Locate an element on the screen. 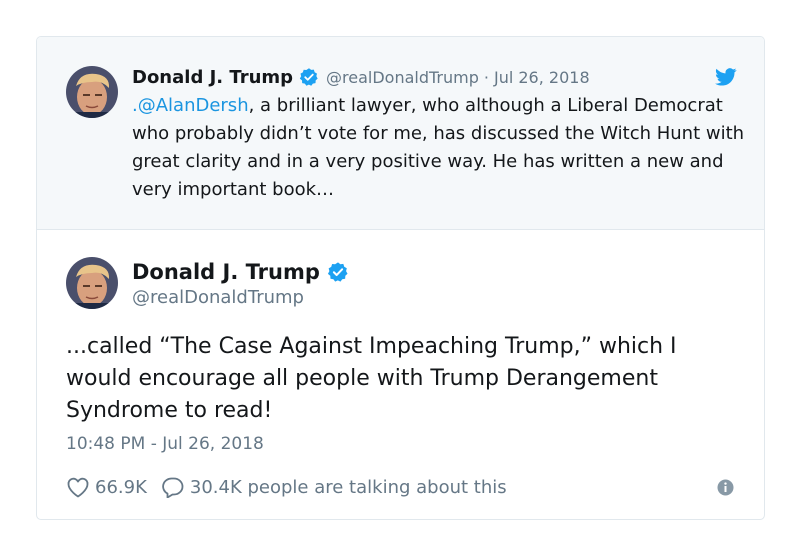  info-icon is located at coordinates (725, 487).